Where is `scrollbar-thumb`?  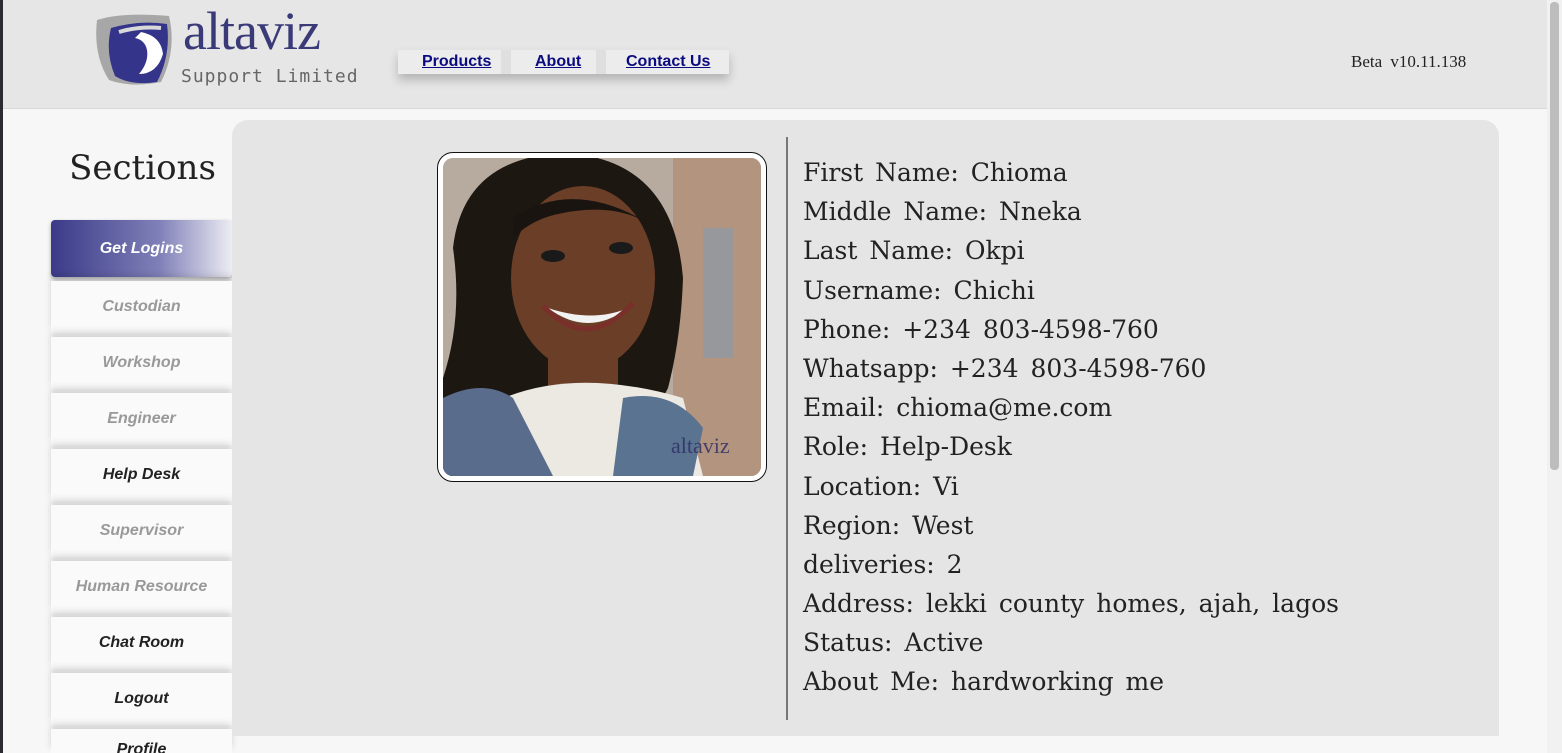 scrollbar-thumb is located at coordinates (1554, 236).